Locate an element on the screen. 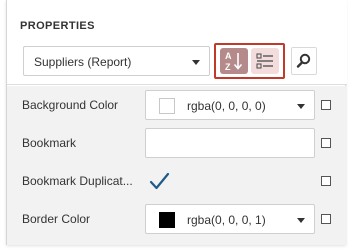 Image resolution: width=352 pixels, height=251 pixels. search-button is located at coordinates (304, 61).